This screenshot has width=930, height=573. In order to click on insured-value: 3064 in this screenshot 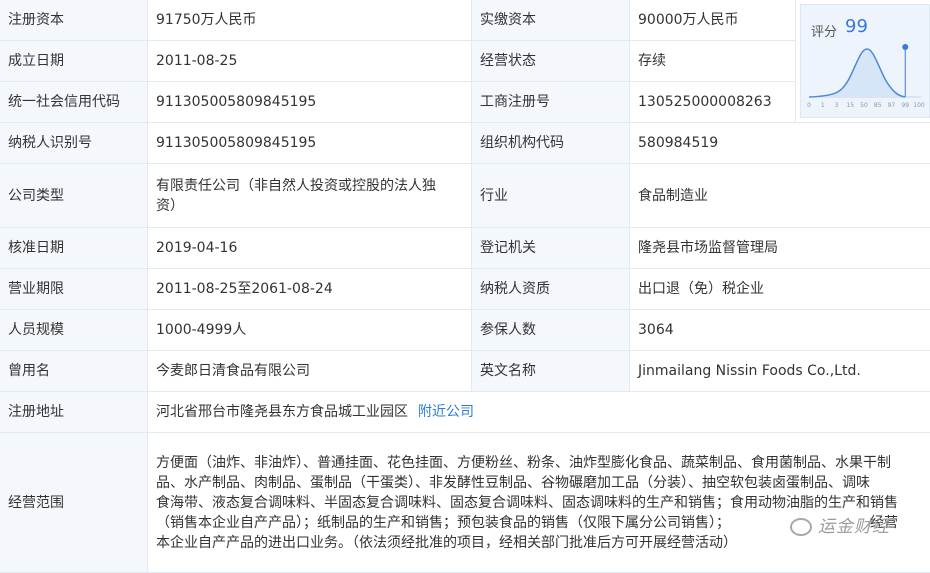, I will do `click(780, 330)`.